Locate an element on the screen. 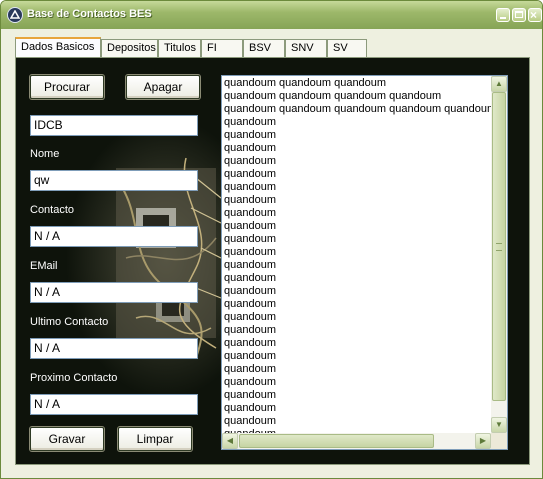  limpar-button: Limpar is located at coordinates (155, 439).